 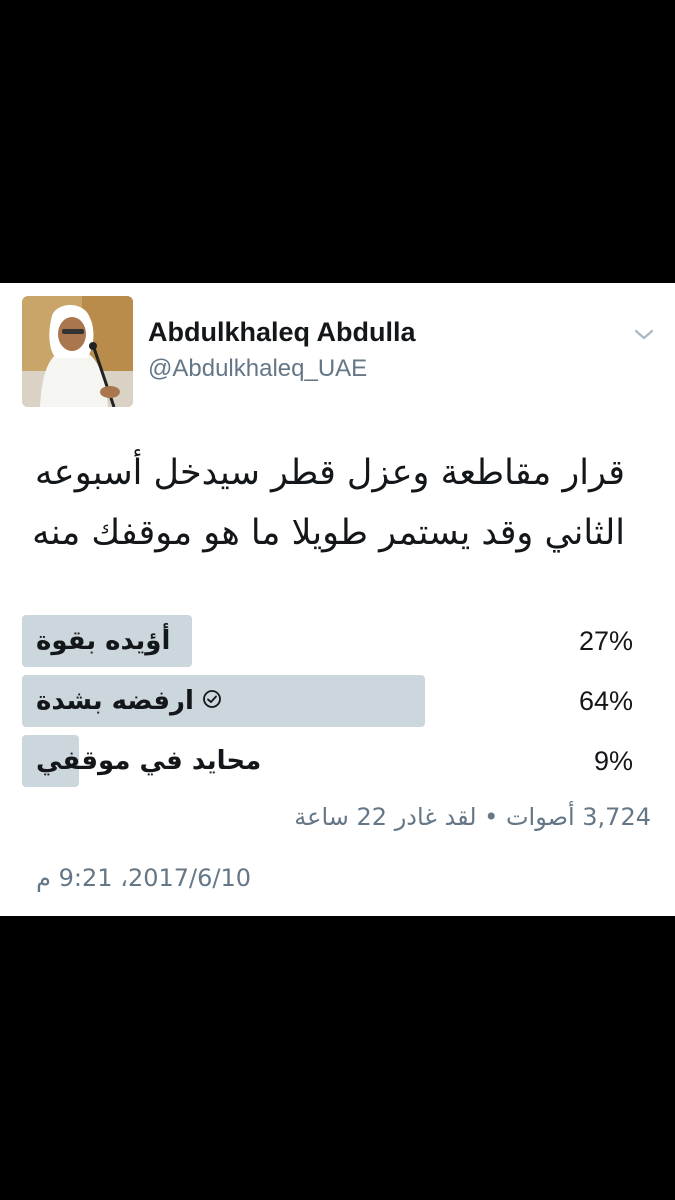 I want to click on avatar-image, so click(x=77, y=351).